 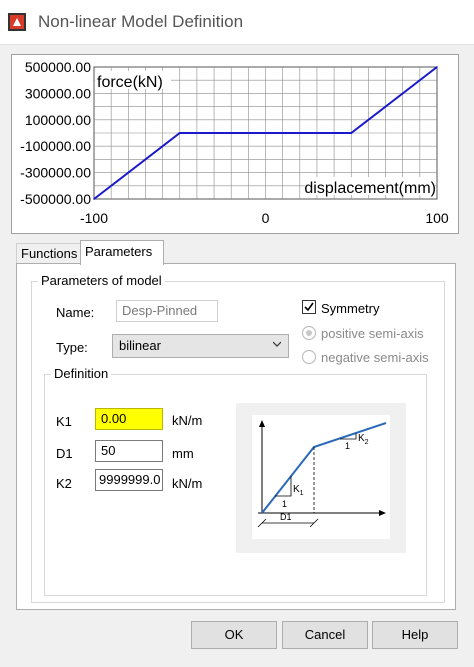 What do you see at coordinates (372, 333) in the screenshot?
I see `positive-semi-axis-label: positive semi-axis` at bounding box center [372, 333].